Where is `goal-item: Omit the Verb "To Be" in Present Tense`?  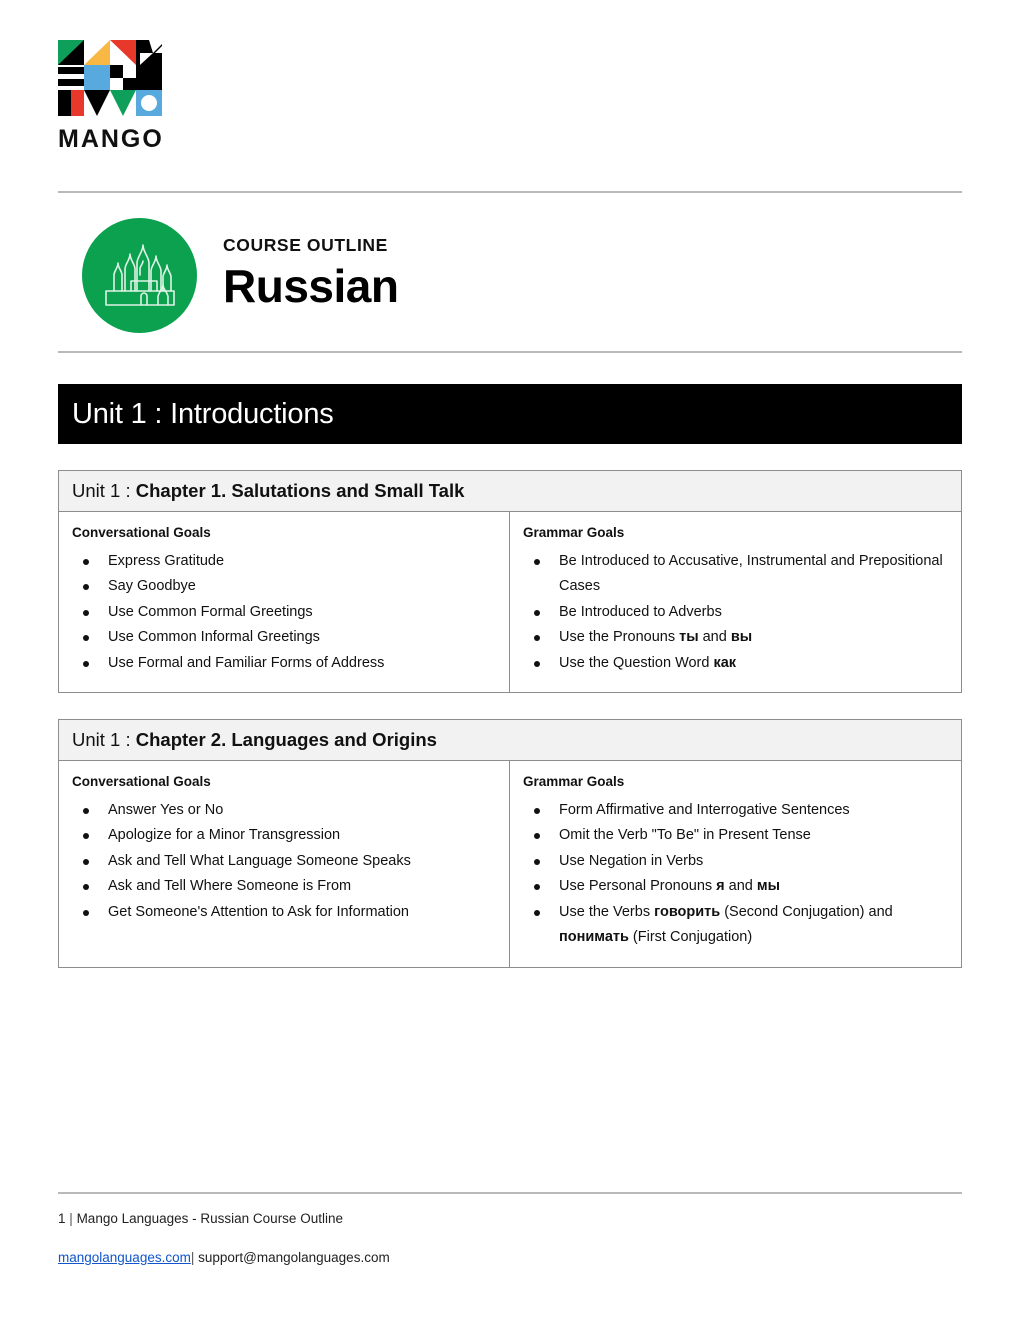 goal-item: Omit the Verb "To Be" in Present Tense is located at coordinates (736, 836).